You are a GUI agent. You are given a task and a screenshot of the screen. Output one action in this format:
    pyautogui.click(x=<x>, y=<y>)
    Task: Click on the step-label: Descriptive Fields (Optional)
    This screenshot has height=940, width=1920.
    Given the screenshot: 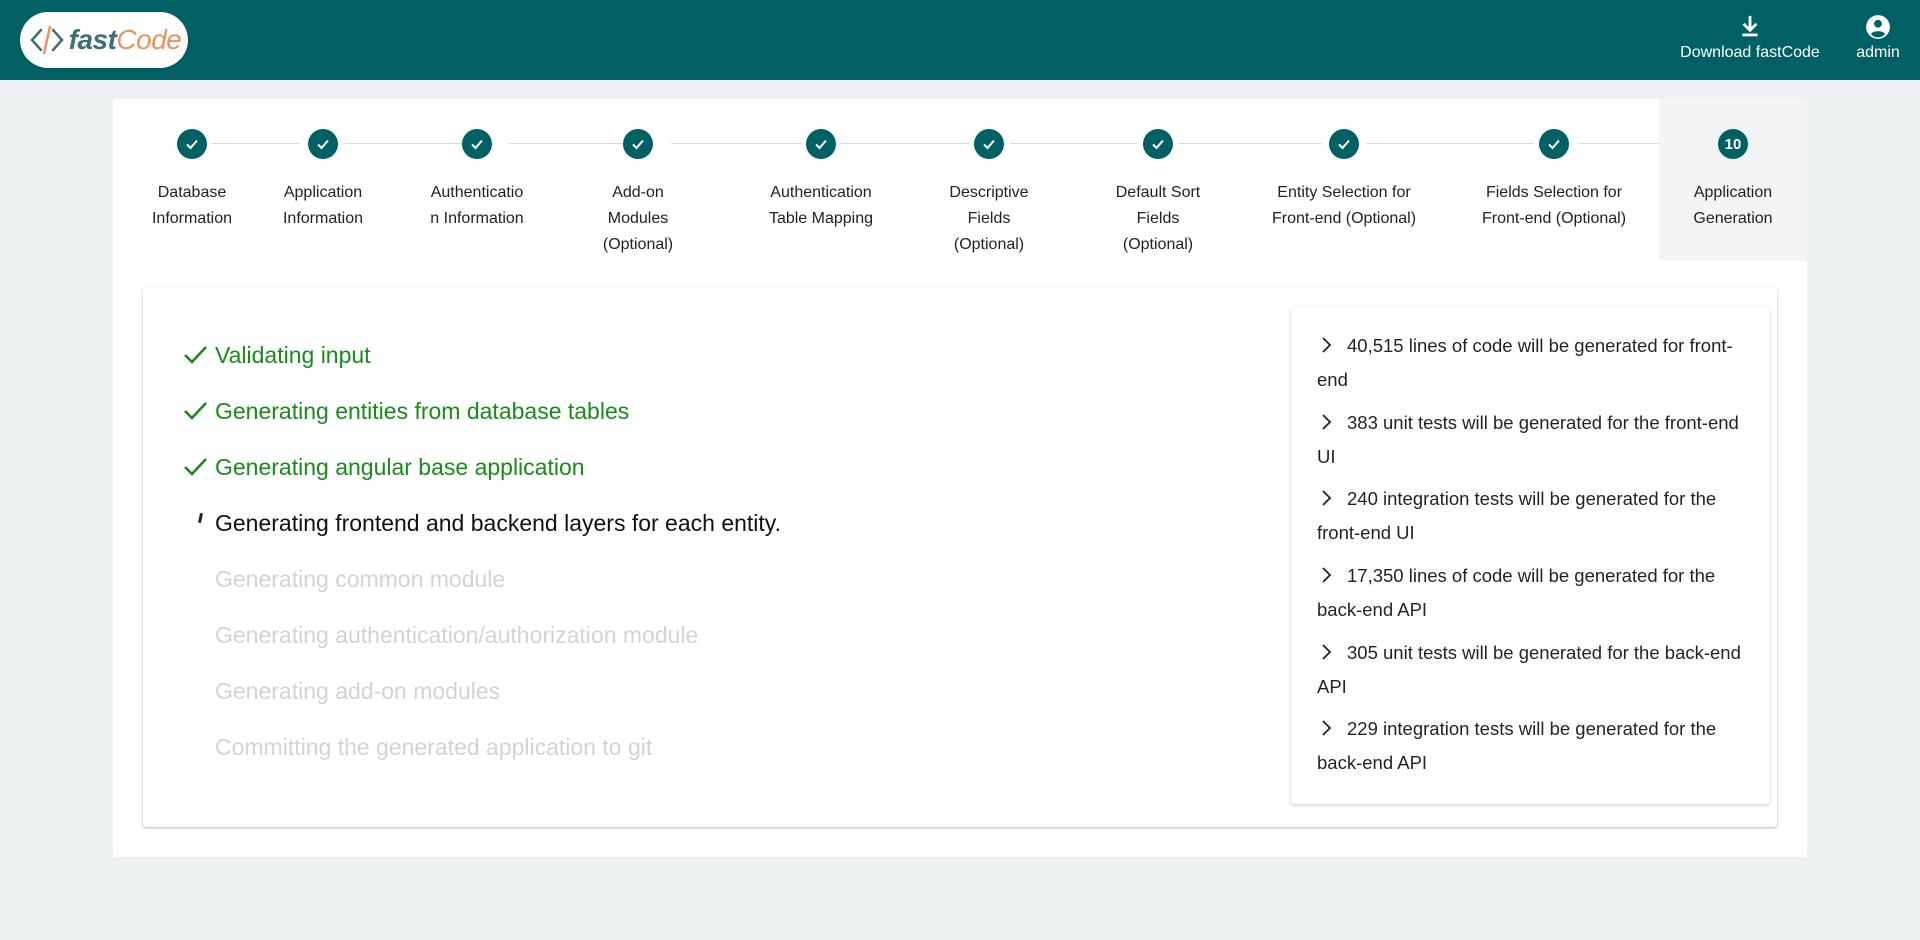 What is the action you would take?
    pyautogui.click(x=989, y=218)
    